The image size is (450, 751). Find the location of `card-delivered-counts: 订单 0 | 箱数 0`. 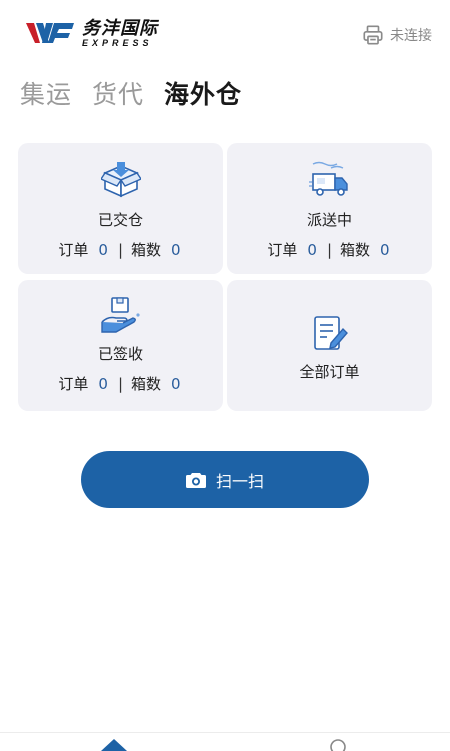

card-delivered-counts: 订单 0 | 箱数 0 is located at coordinates (120, 249).